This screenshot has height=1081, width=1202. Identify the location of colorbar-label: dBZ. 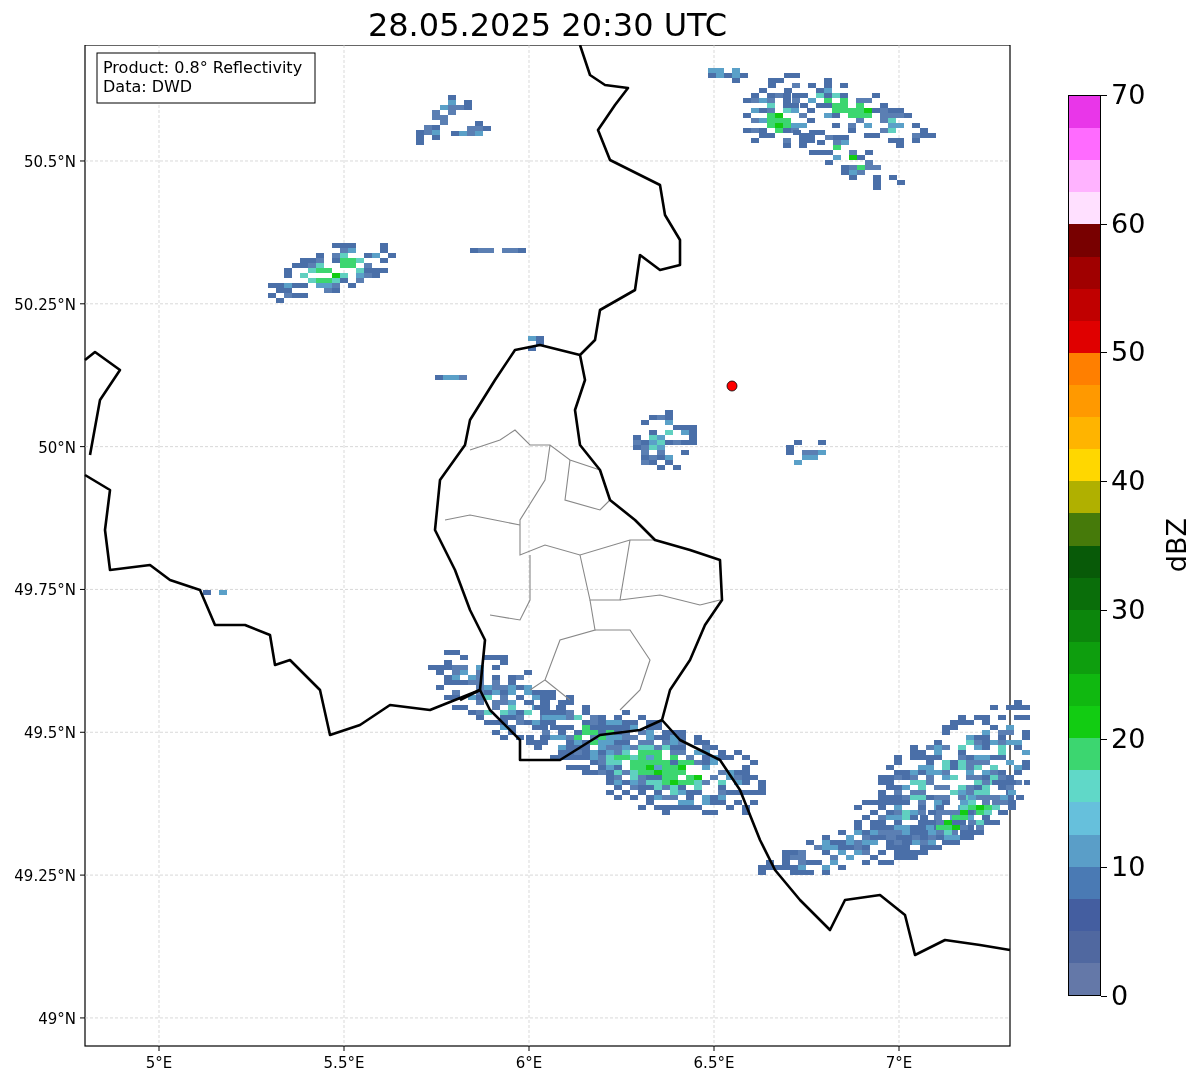
(1177, 545).